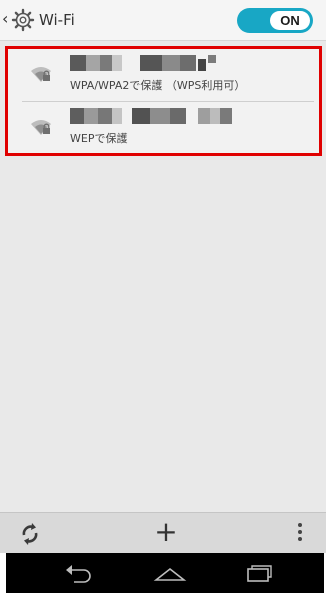 This screenshot has width=326, height=593. I want to click on network-security-label: WPA/WPA2で保護 （WPS利用可）, so click(158, 85).